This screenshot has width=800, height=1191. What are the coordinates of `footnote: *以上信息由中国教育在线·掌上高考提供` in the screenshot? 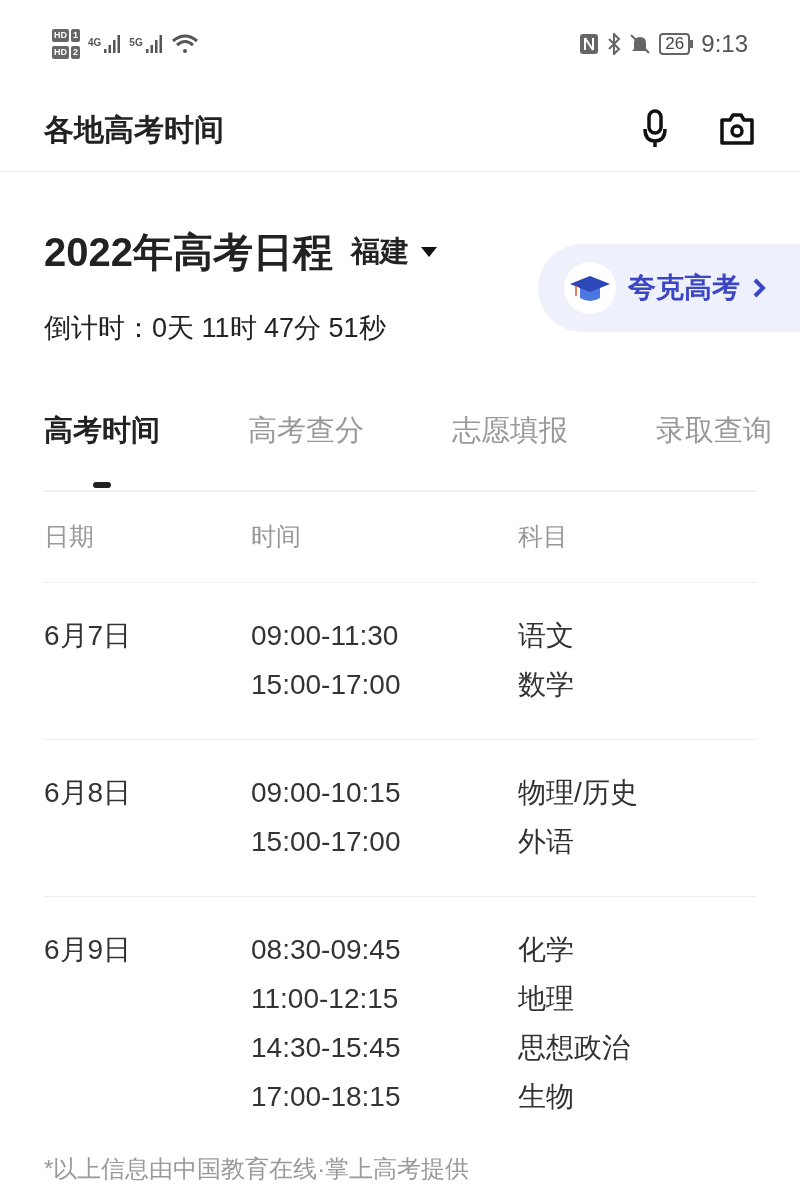 It's located at (257, 1169).